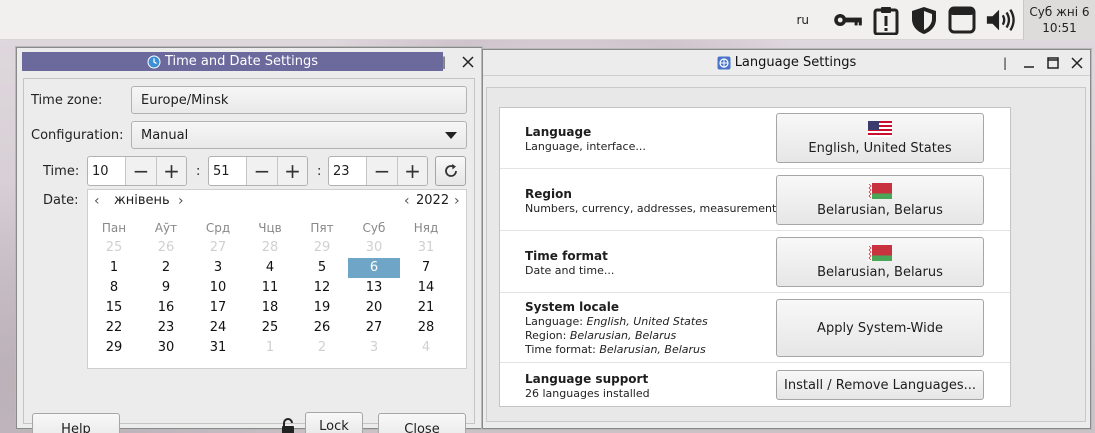  I want to click on calendar-day: 11, so click(270, 288).